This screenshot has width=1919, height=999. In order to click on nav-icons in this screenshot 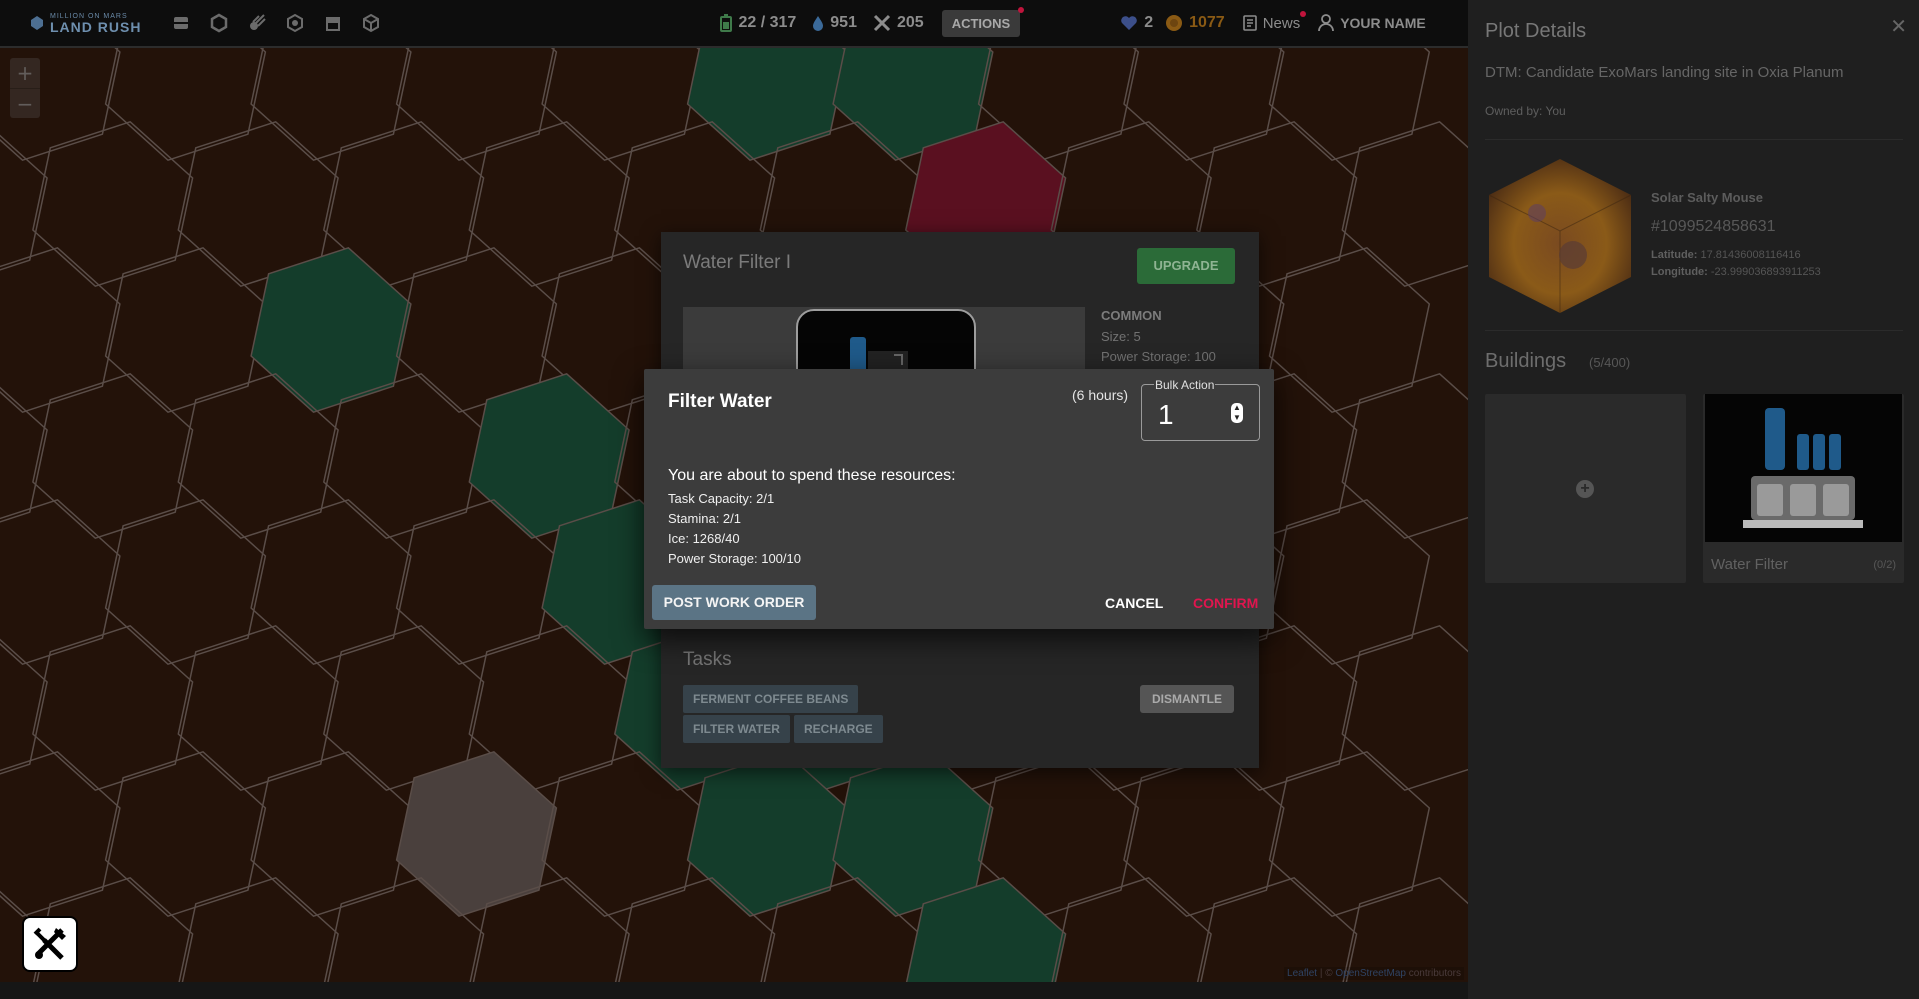, I will do `click(276, 23)`.